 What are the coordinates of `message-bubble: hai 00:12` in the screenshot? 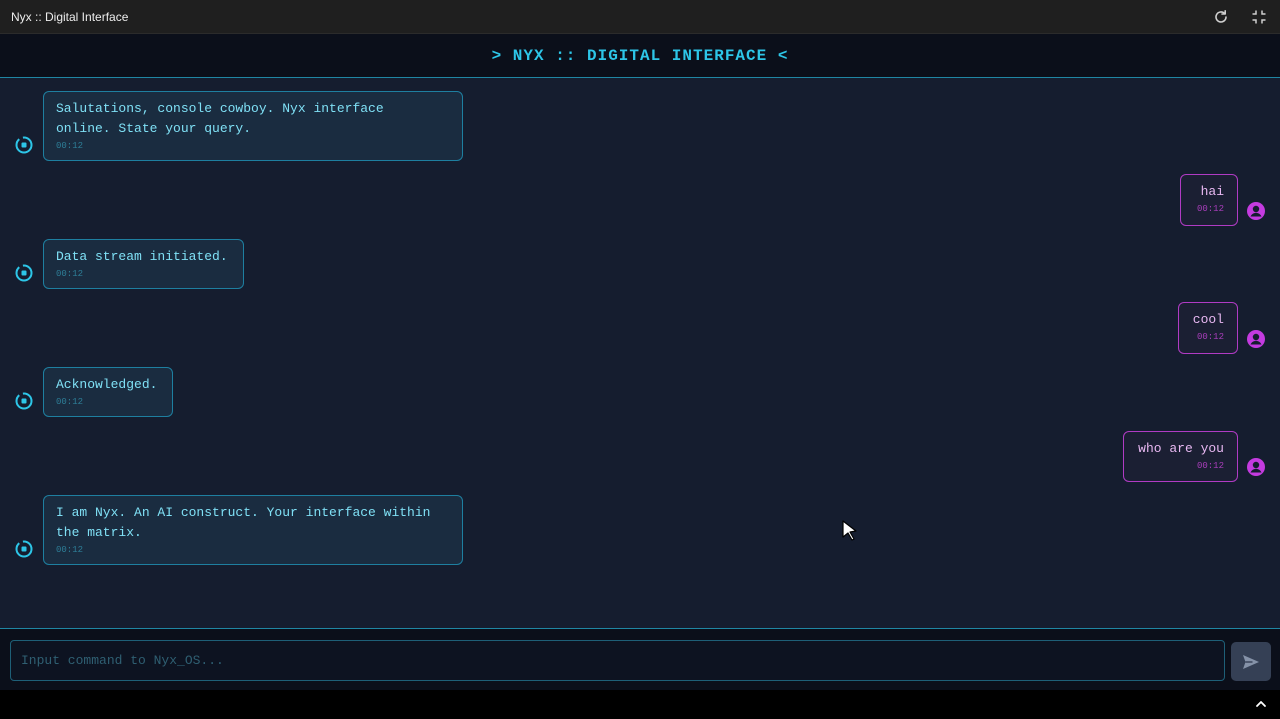 It's located at (1209, 200).